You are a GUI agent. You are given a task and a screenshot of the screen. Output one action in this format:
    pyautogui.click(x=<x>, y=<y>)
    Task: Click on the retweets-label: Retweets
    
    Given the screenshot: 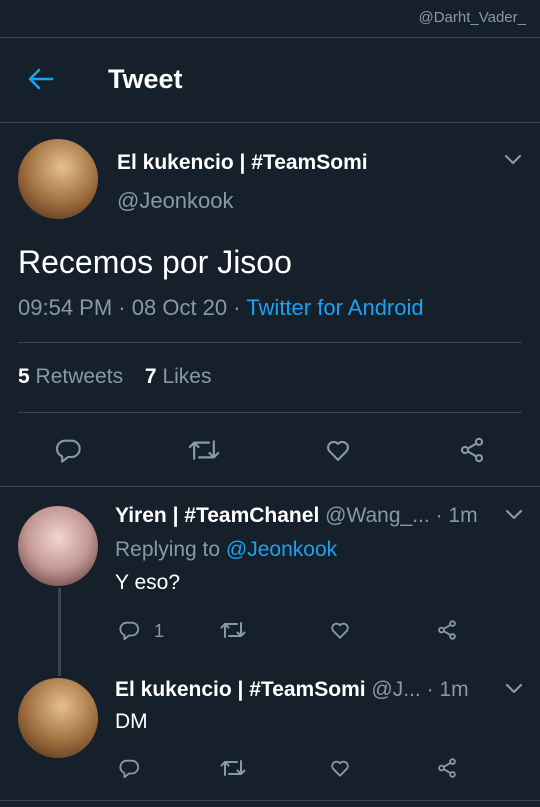 What is the action you would take?
    pyautogui.click(x=79, y=376)
    